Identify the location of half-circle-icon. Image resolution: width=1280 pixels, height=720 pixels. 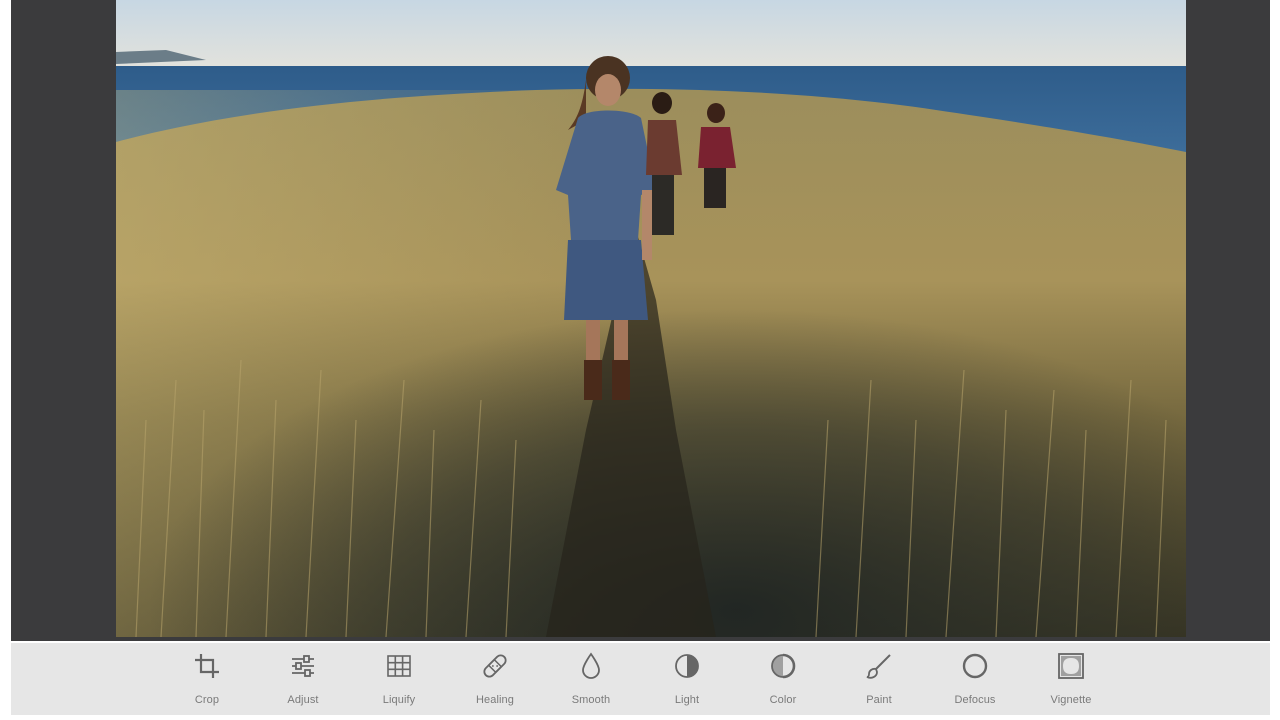
(687, 666).